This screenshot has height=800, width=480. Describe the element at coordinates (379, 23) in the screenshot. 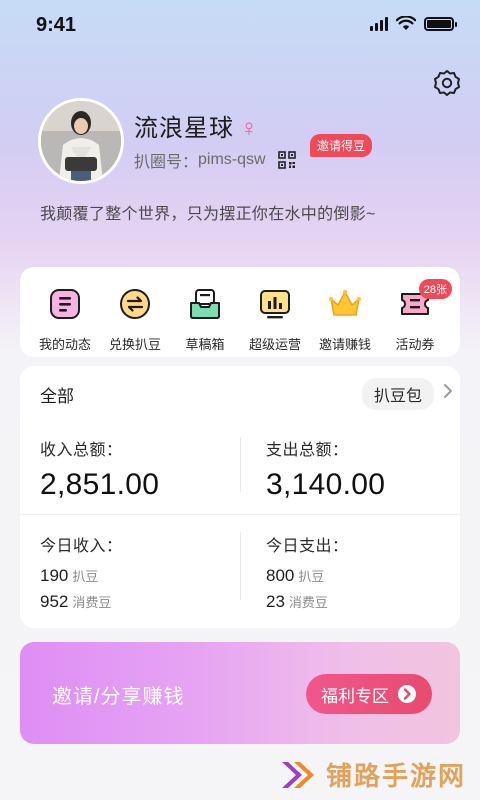

I see `cellular-signal-icon` at that location.